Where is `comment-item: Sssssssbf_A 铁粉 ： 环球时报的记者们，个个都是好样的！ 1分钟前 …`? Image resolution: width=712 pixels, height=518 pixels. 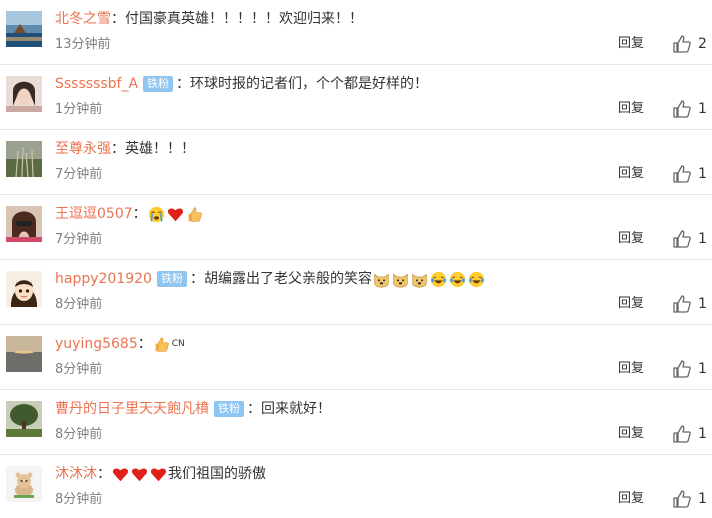
comment-item: Sssssssbf_A 铁粉 ： 环球时报的记者们，个个都是好样的！ 1分钟前 … is located at coordinates (356, 97).